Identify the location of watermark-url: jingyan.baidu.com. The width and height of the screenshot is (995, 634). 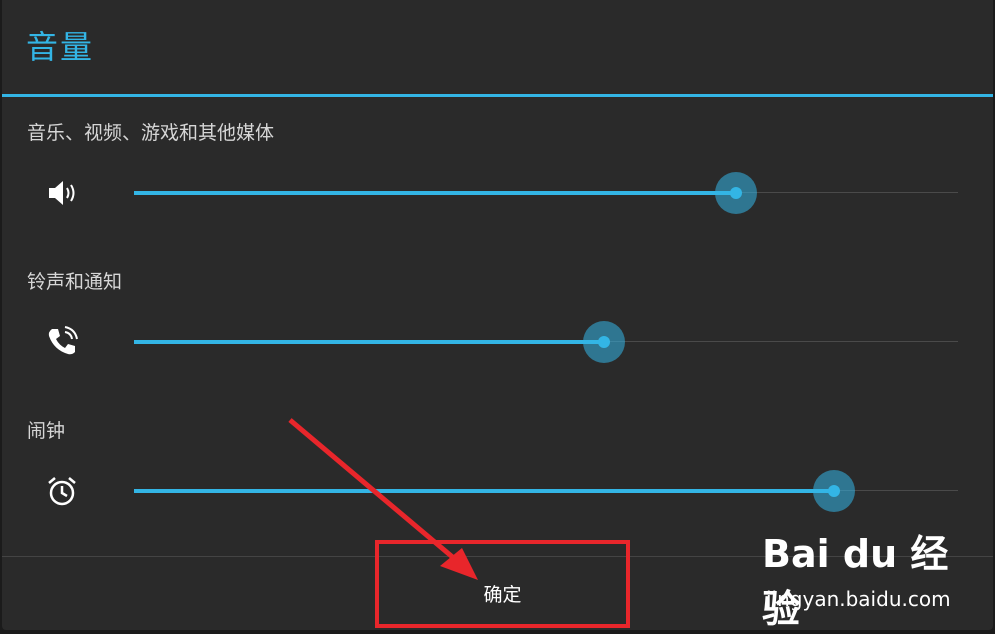
(858, 599).